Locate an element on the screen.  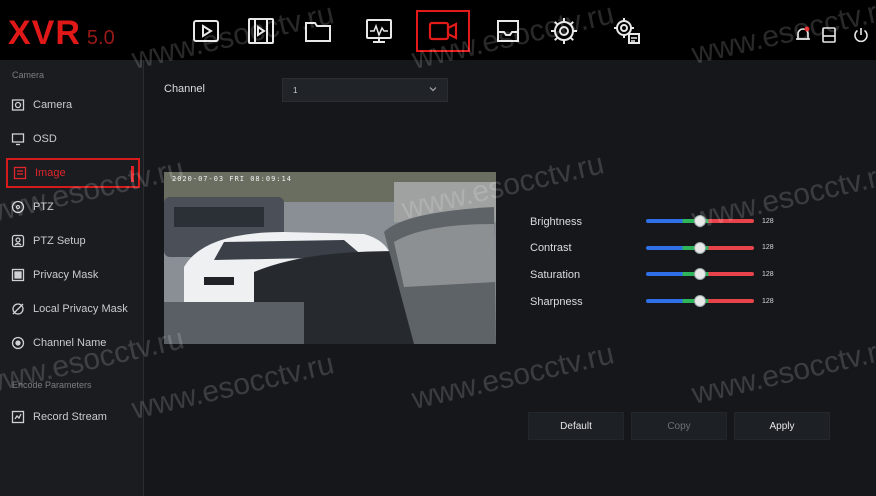
privacy-mask-icon is located at coordinates (18, 275).